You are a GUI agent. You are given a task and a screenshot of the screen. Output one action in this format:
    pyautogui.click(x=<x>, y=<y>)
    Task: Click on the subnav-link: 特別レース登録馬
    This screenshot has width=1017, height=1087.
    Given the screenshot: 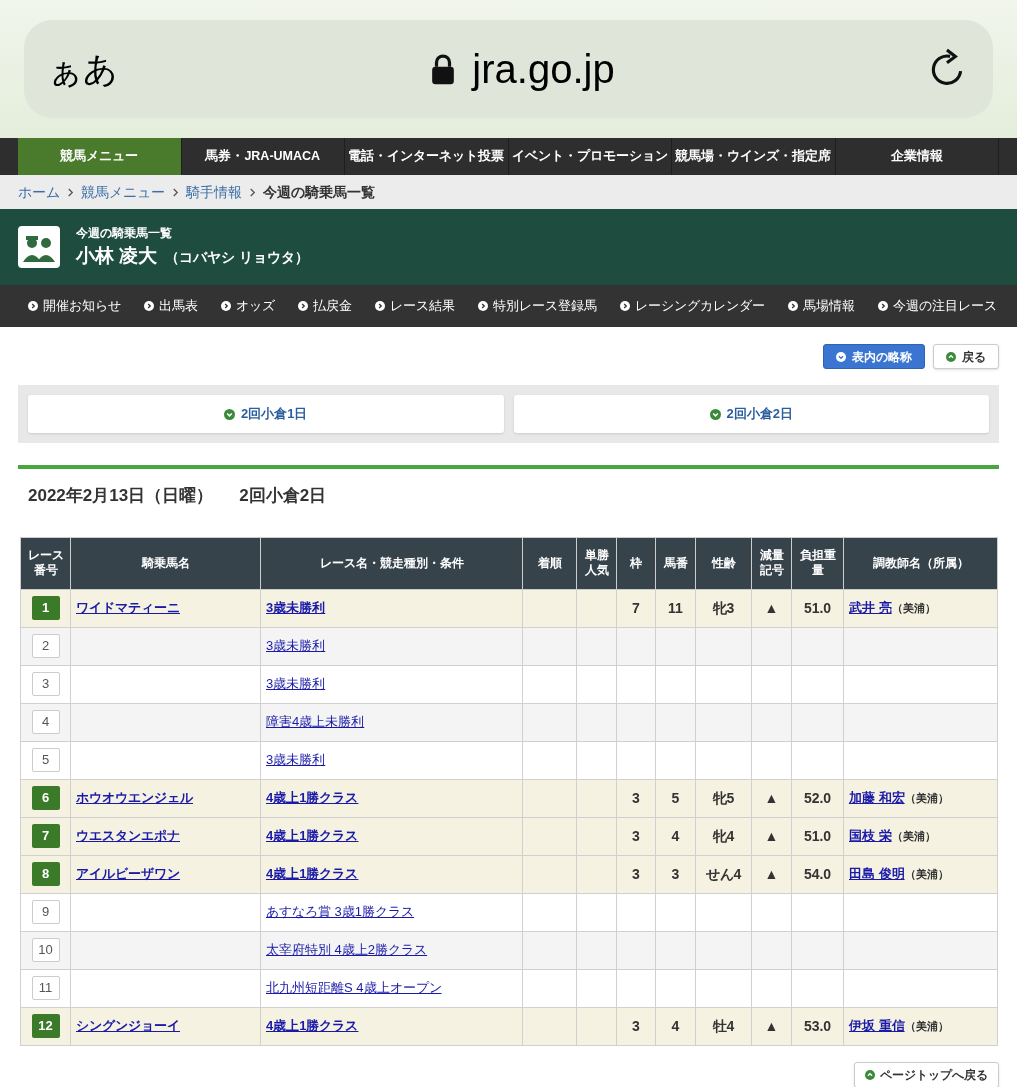 What is the action you would take?
    pyautogui.click(x=537, y=306)
    